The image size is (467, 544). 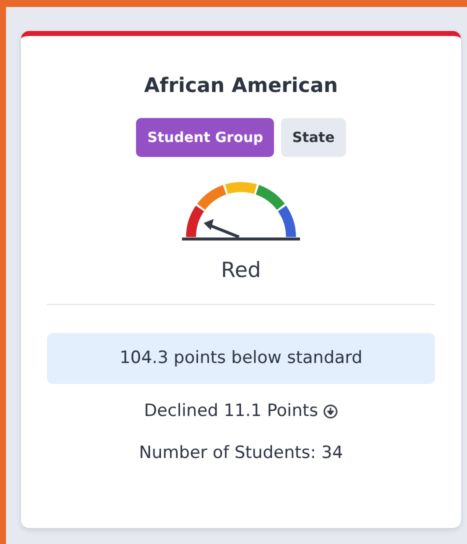 What do you see at coordinates (241, 85) in the screenshot?
I see `card-title: African American` at bounding box center [241, 85].